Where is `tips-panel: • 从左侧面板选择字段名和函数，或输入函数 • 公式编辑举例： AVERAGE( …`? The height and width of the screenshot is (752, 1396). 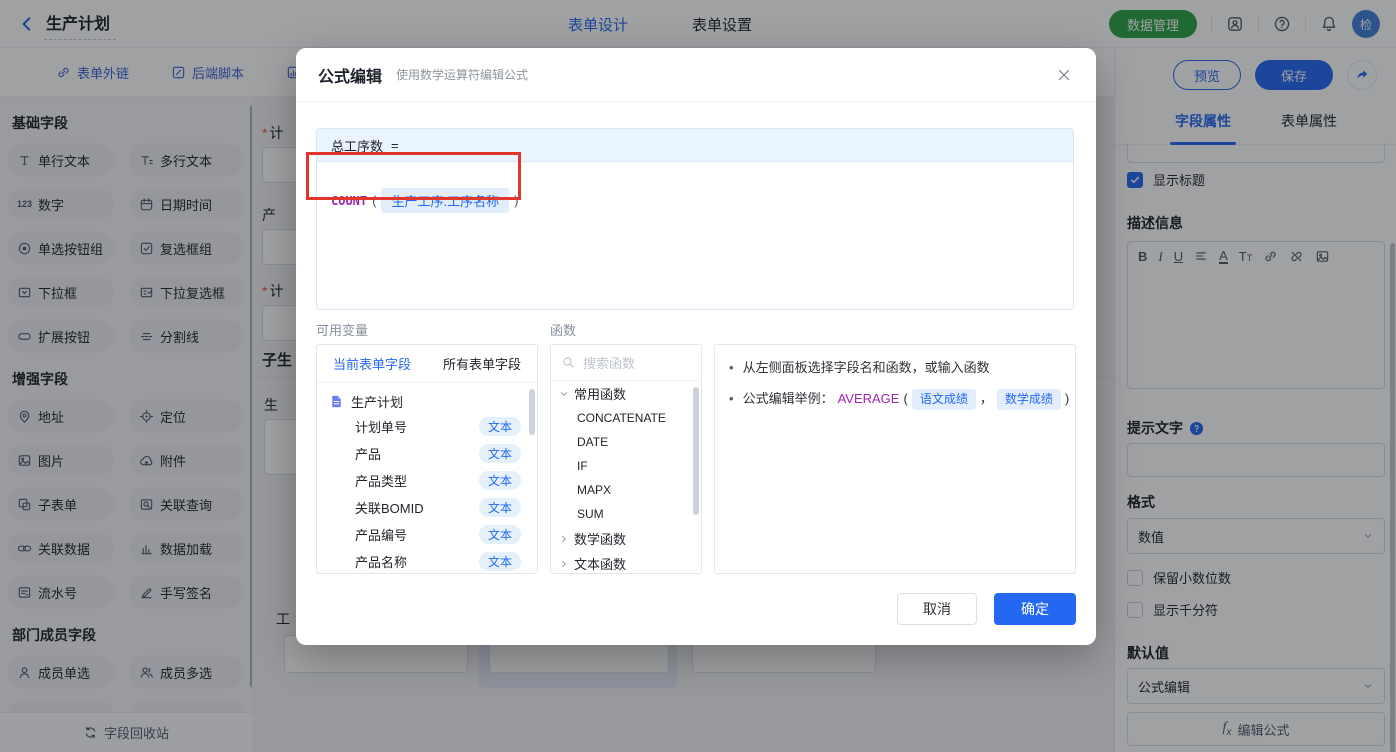
tips-panel: • 从左侧面板选择字段名和函数，或输入函数 • 公式编辑举例： AVERAGE( … is located at coordinates (895, 459).